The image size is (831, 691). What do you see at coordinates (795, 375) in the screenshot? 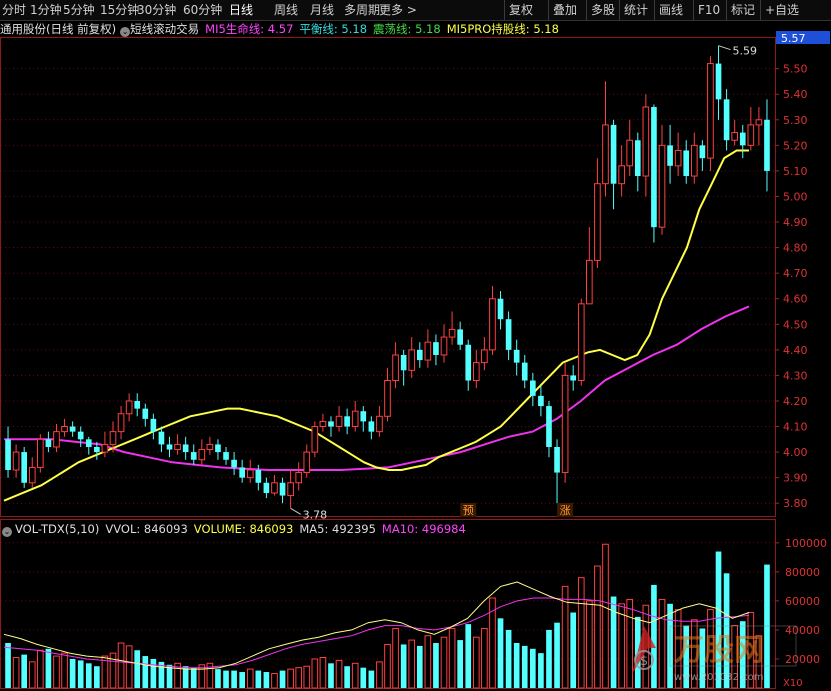
I see `price-tick-label: 4.30` at bounding box center [795, 375].